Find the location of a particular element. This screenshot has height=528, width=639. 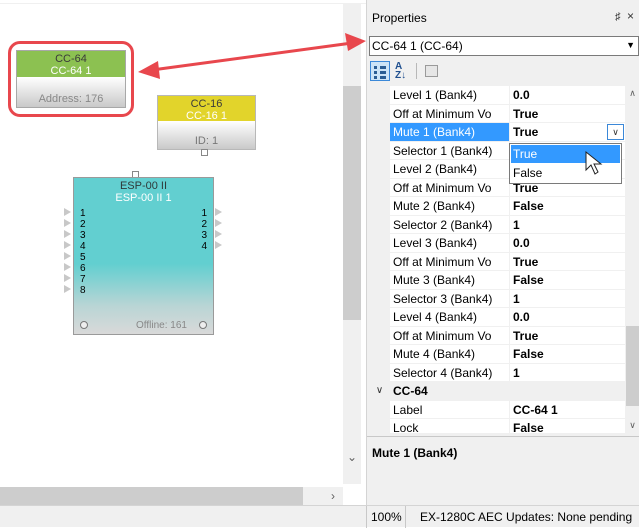

cc16-block: CC-16 CC-16 1 ID: 1 is located at coordinates (206, 122).